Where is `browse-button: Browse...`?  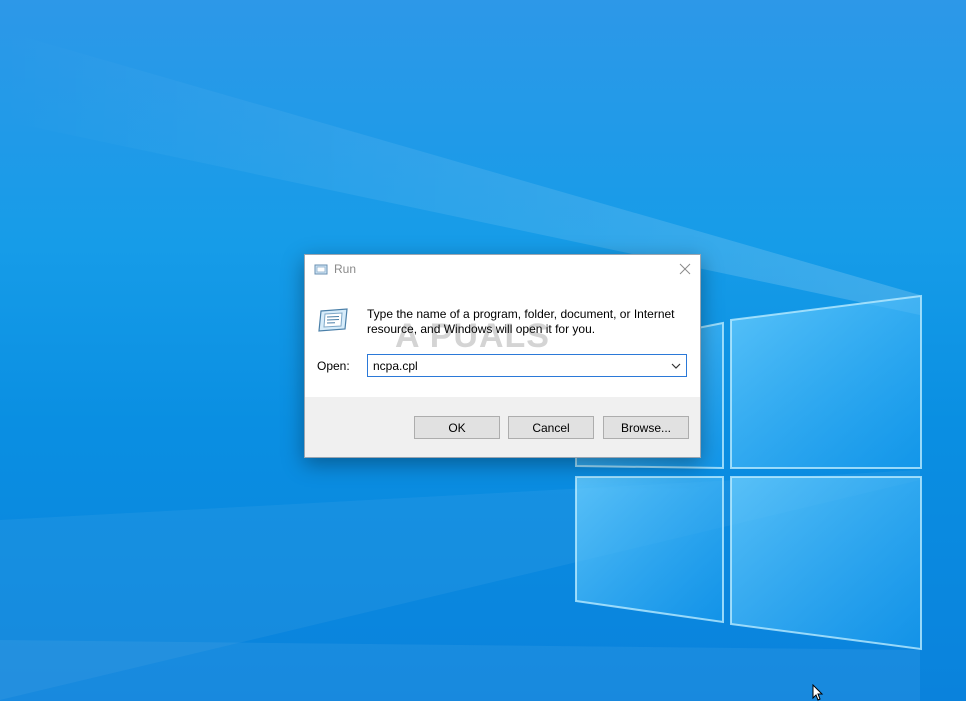
browse-button: Browse... is located at coordinates (646, 427).